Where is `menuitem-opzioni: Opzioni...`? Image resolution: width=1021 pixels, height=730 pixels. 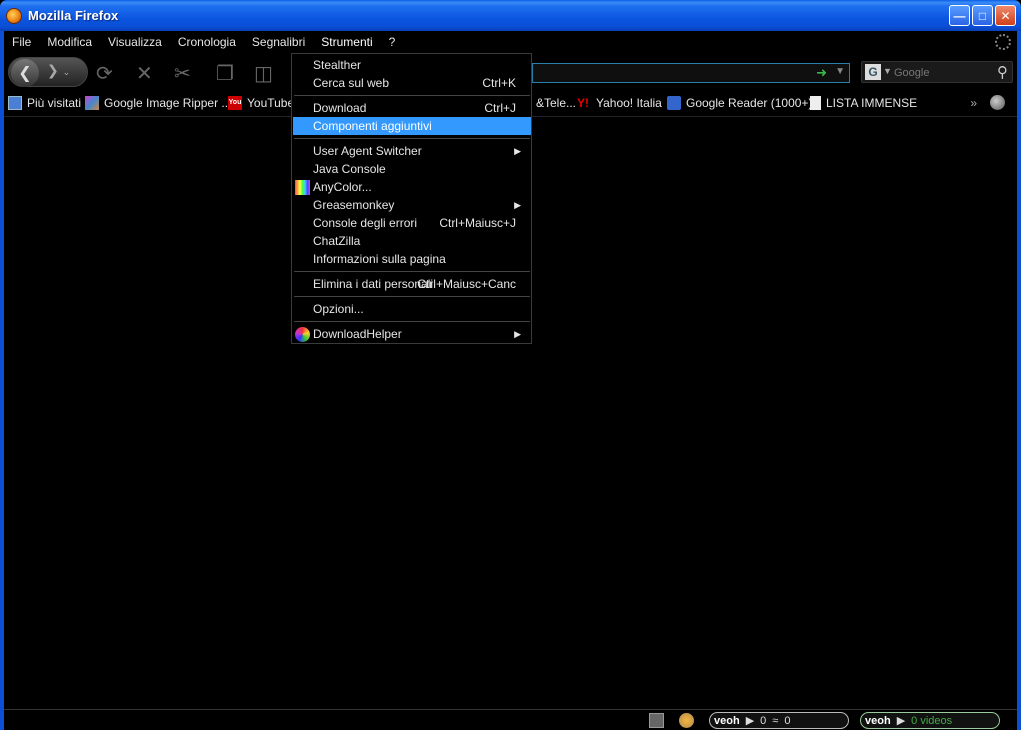 menuitem-opzioni: Opzioni... is located at coordinates (412, 309).